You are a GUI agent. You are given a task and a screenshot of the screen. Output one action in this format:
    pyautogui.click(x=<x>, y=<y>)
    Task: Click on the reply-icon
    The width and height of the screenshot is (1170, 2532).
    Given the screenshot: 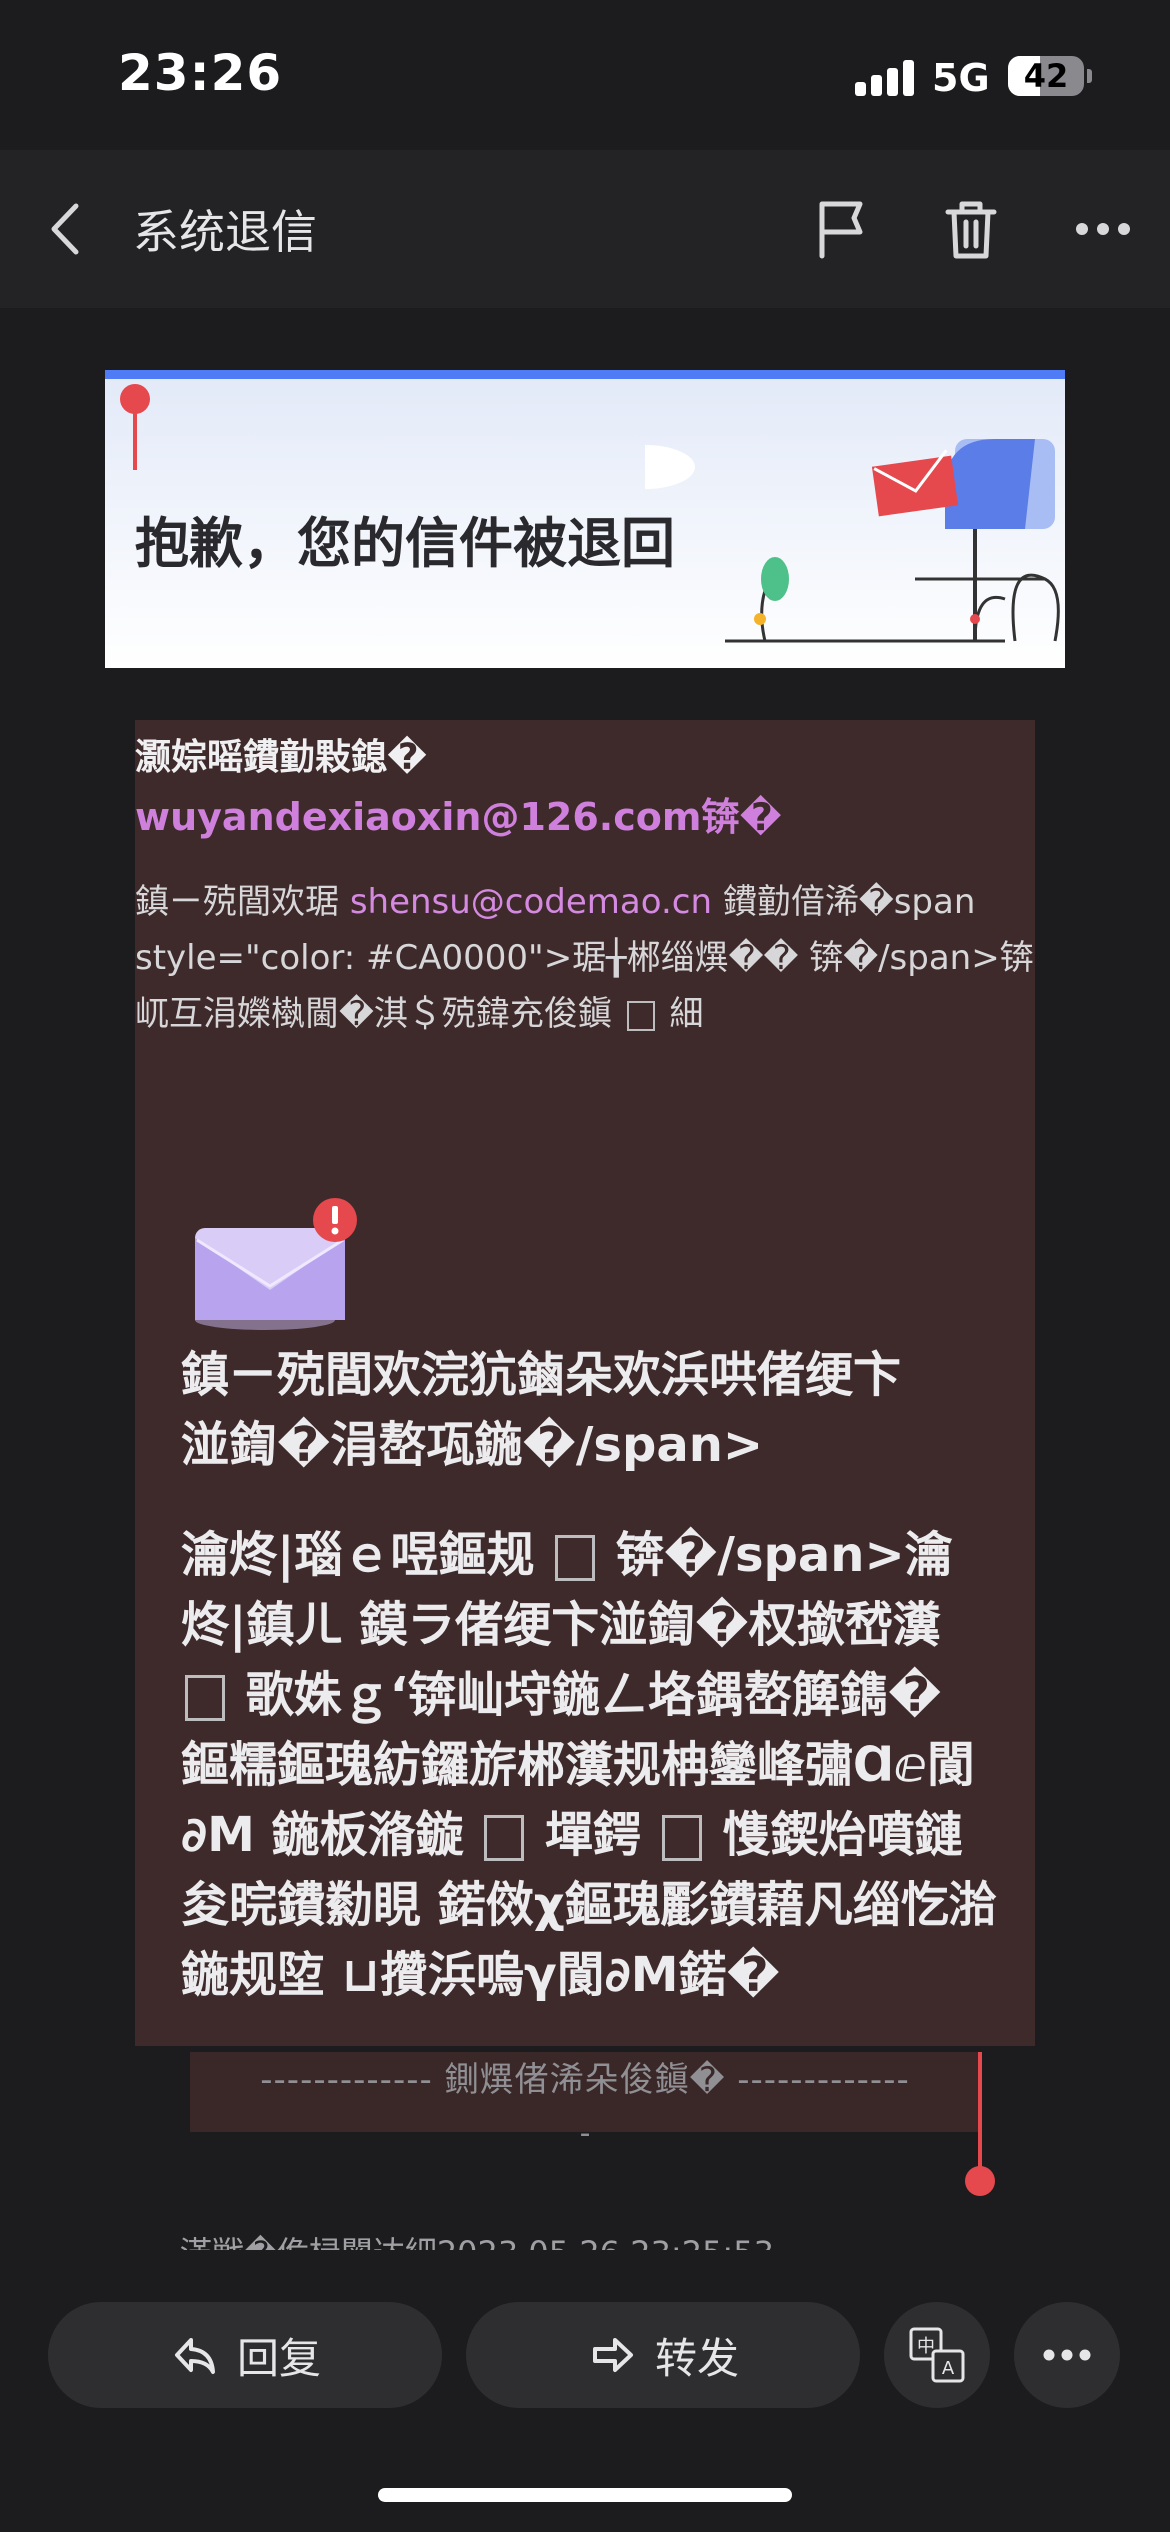 What is the action you would take?
    pyautogui.click(x=194, y=2356)
    